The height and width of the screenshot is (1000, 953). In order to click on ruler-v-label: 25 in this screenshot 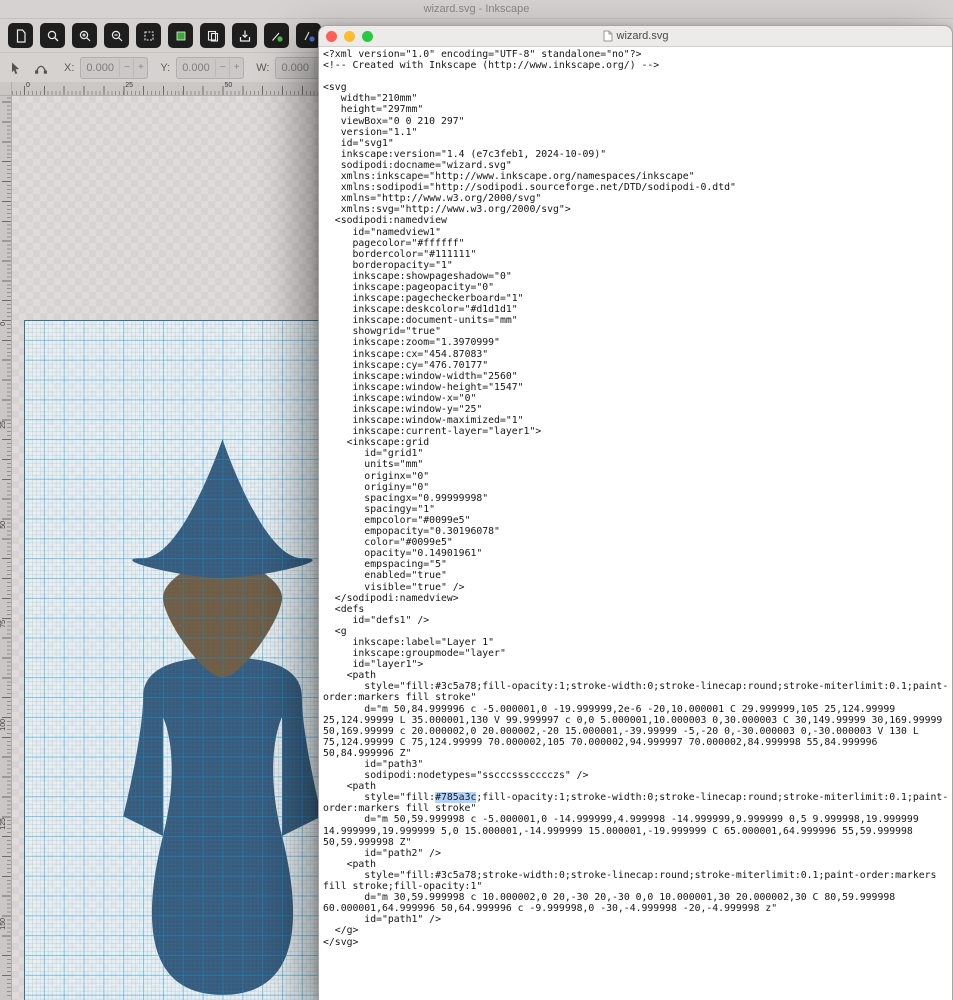, I will do `click(3, 425)`.